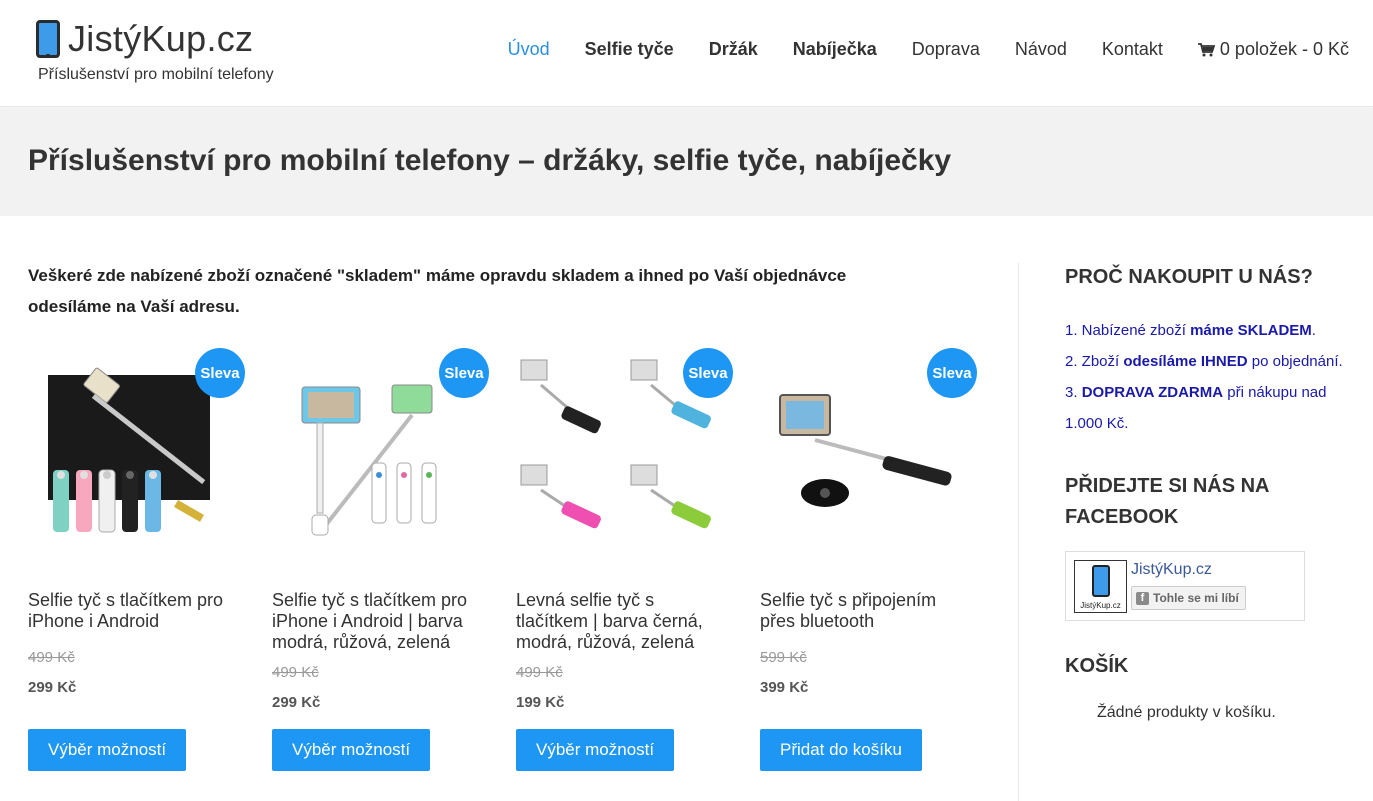 Image resolution: width=1373 pixels, height=801 pixels. Describe the element at coordinates (1018, 532) in the screenshot. I see `column-divider` at that location.